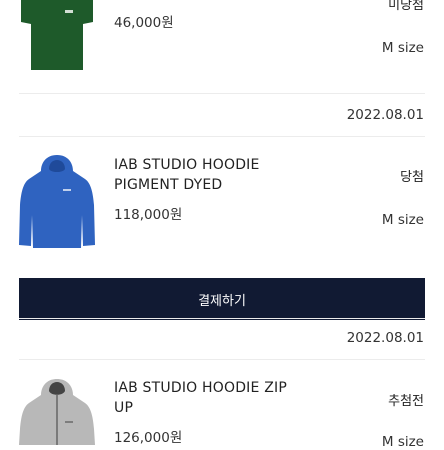 The height and width of the screenshot is (450, 444). I want to click on product-price: 126,000원, so click(148, 438).